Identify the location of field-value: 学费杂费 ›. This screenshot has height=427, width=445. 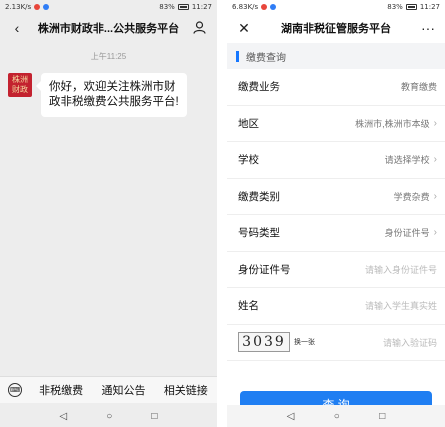
(415, 196).